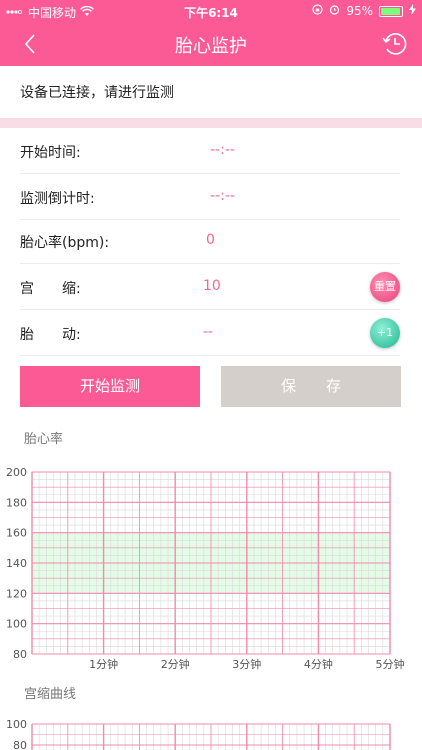 Image resolution: width=422 pixels, height=750 pixels. Describe the element at coordinates (390, 664) in the screenshot. I see `x-tick-label: 5分钟` at that location.